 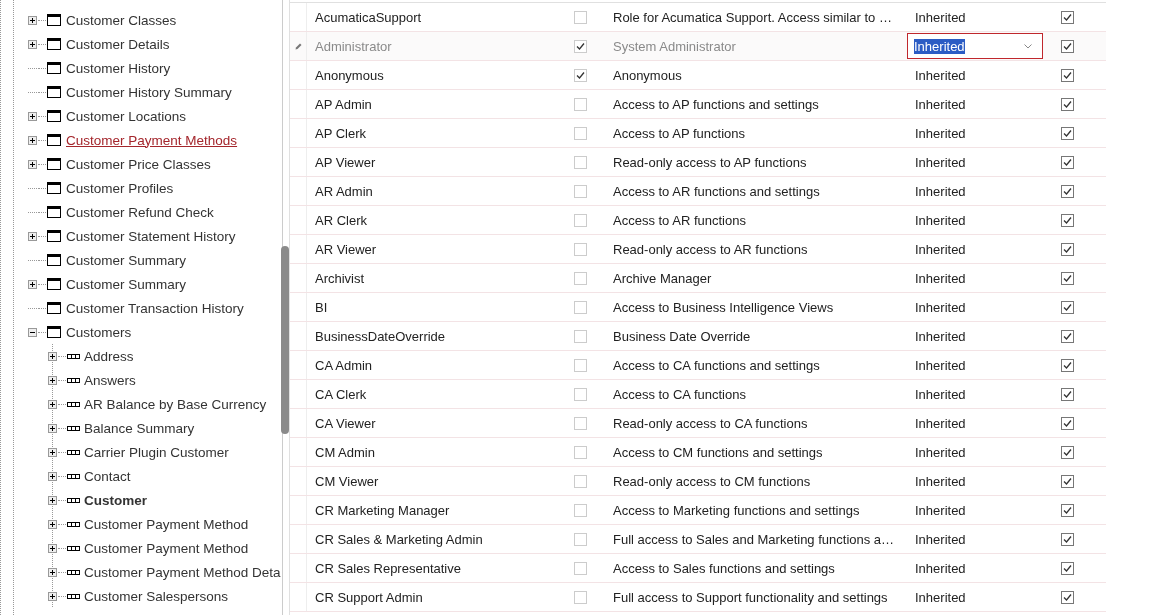 What do you see at coordinates (156, 596) in the screenshot?
I see `tree-item: Customer Salespersons` at bounding box center [156, 596].